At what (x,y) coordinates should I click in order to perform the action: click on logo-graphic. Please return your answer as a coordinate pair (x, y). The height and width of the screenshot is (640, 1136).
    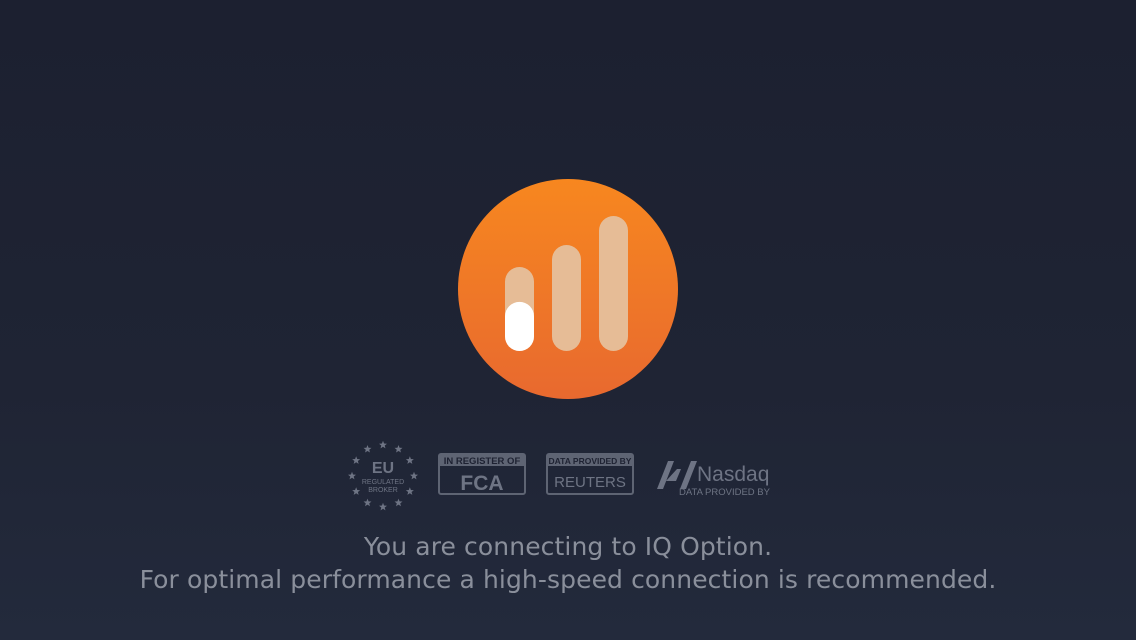
    Looking at the image, I should click on (568, 289).